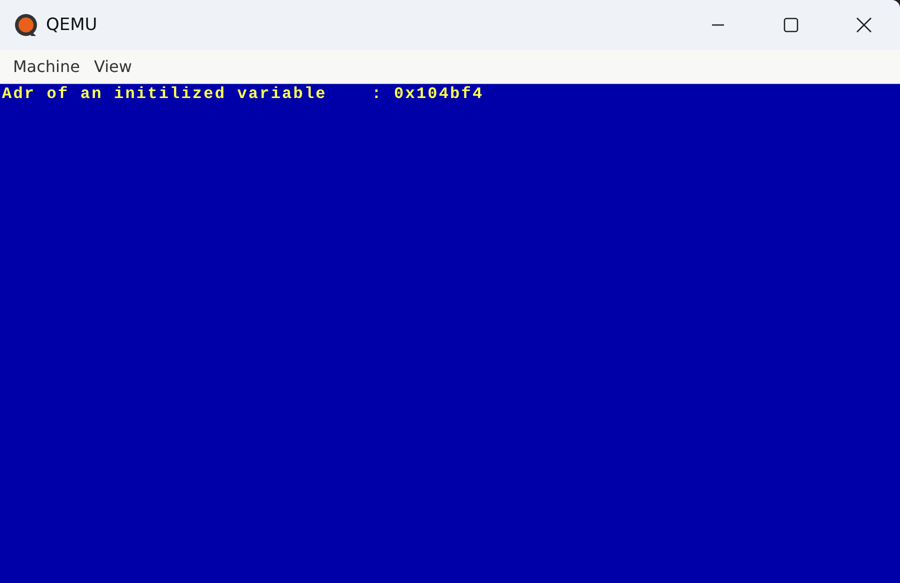  Describe the element at coordinates (112, 66) in the screenshot. I see `menu-item: View` at that location.